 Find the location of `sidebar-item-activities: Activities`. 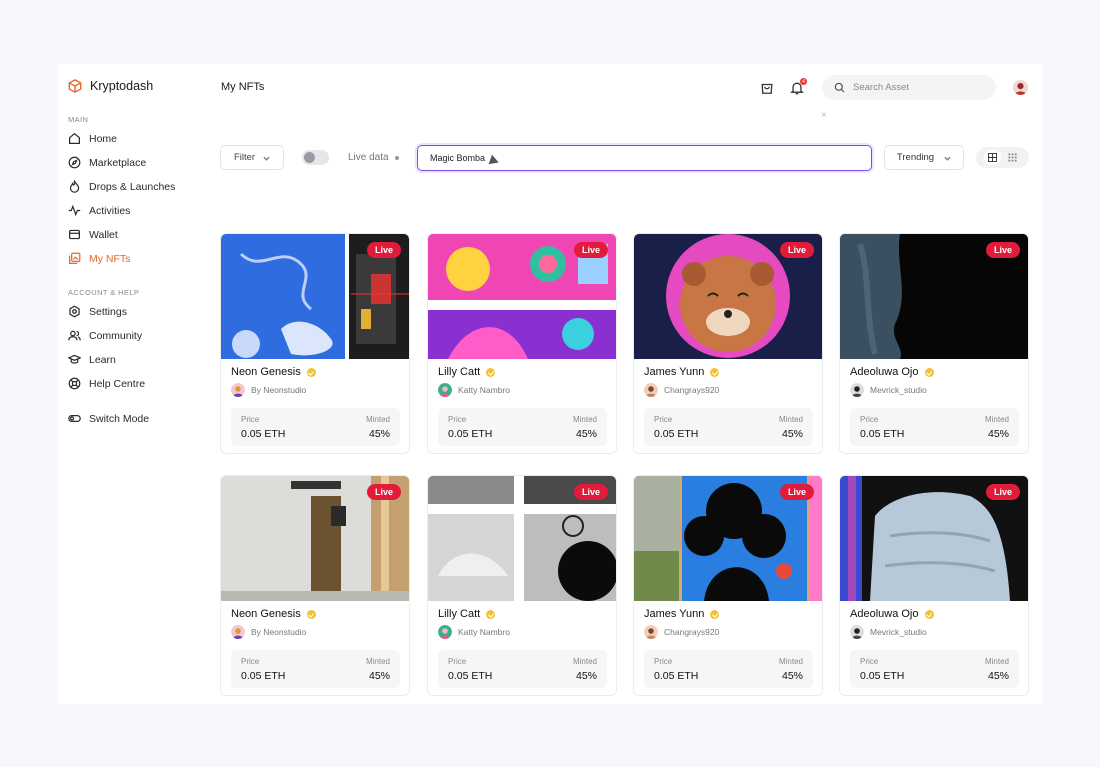

sidebar-item-activities: Activities is located at coordinates (99, 210).